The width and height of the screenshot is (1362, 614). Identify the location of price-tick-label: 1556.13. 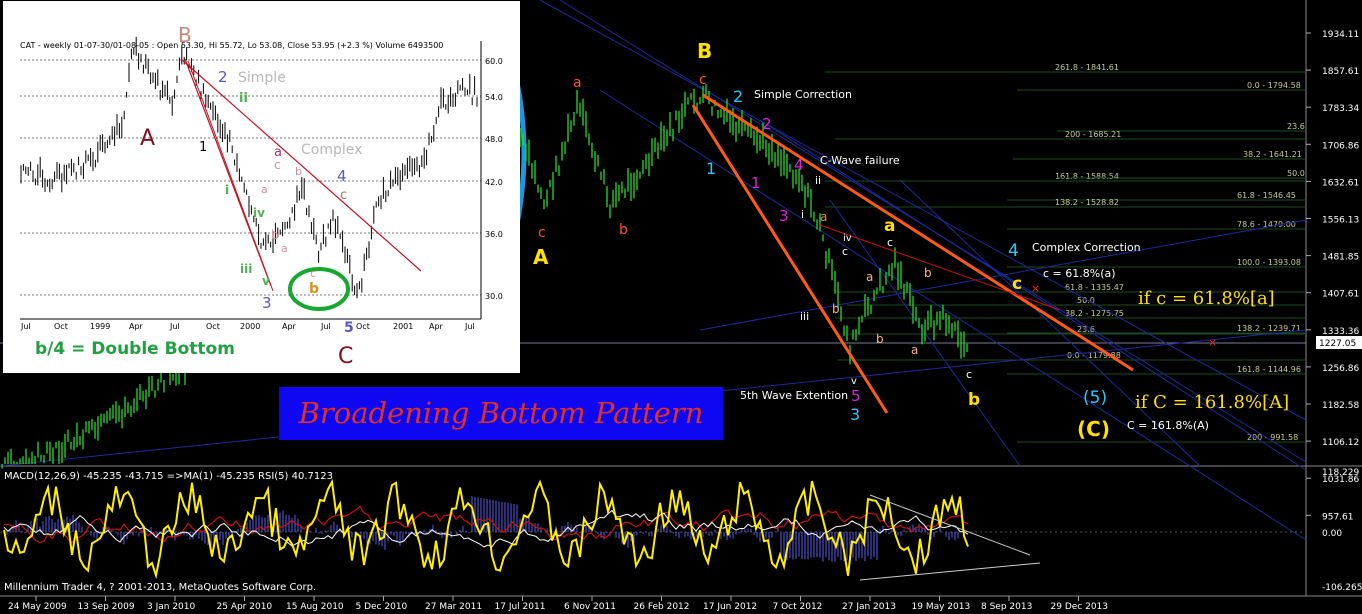
(1340, 221).